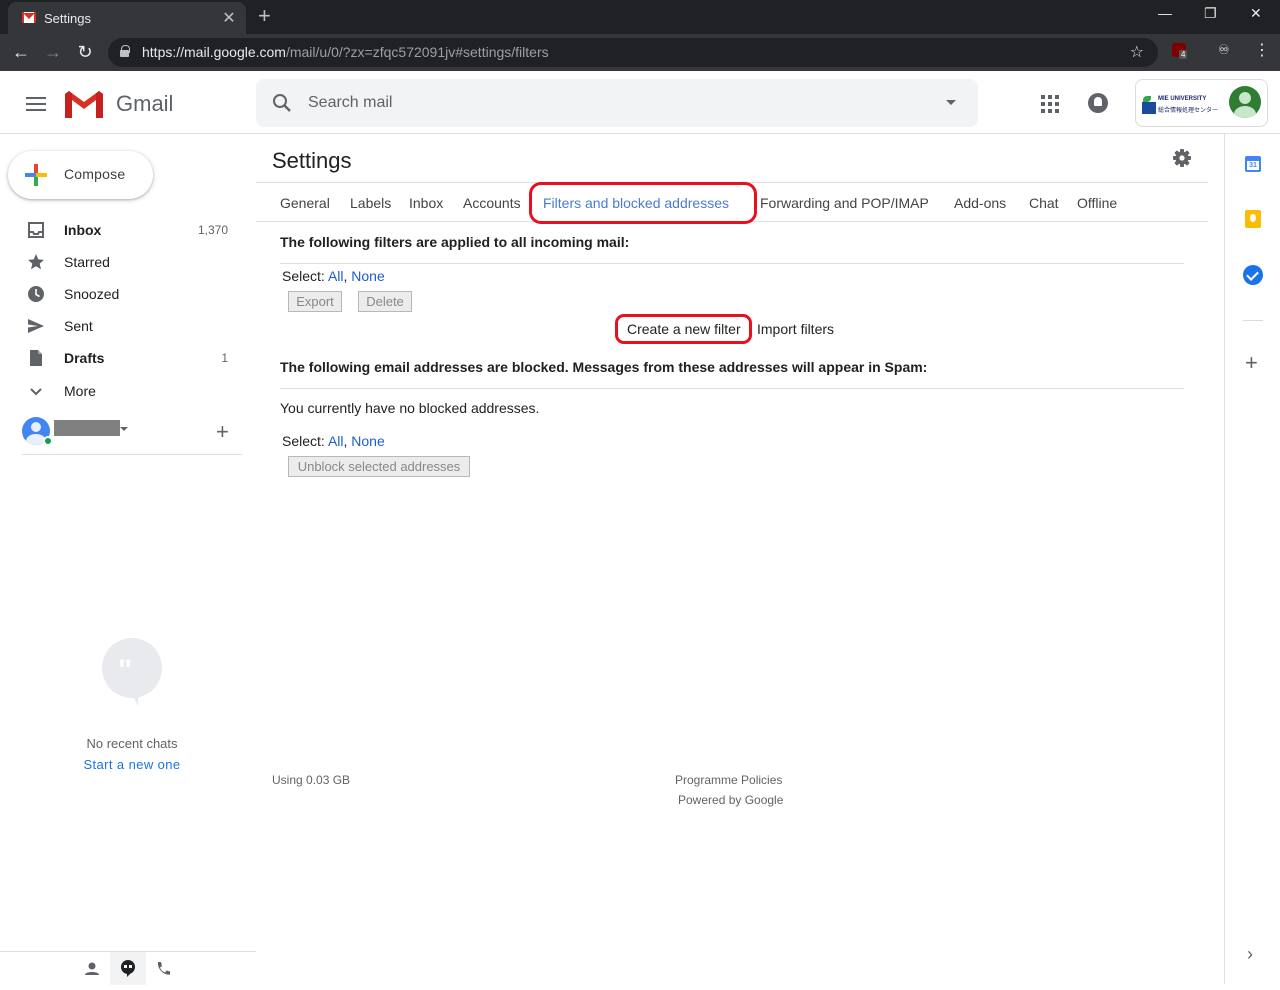 This screenshot has width=1280, height=990. Describe the element at coordinates (36, 294) in the screenshot. I see `clock-icon` at that location.